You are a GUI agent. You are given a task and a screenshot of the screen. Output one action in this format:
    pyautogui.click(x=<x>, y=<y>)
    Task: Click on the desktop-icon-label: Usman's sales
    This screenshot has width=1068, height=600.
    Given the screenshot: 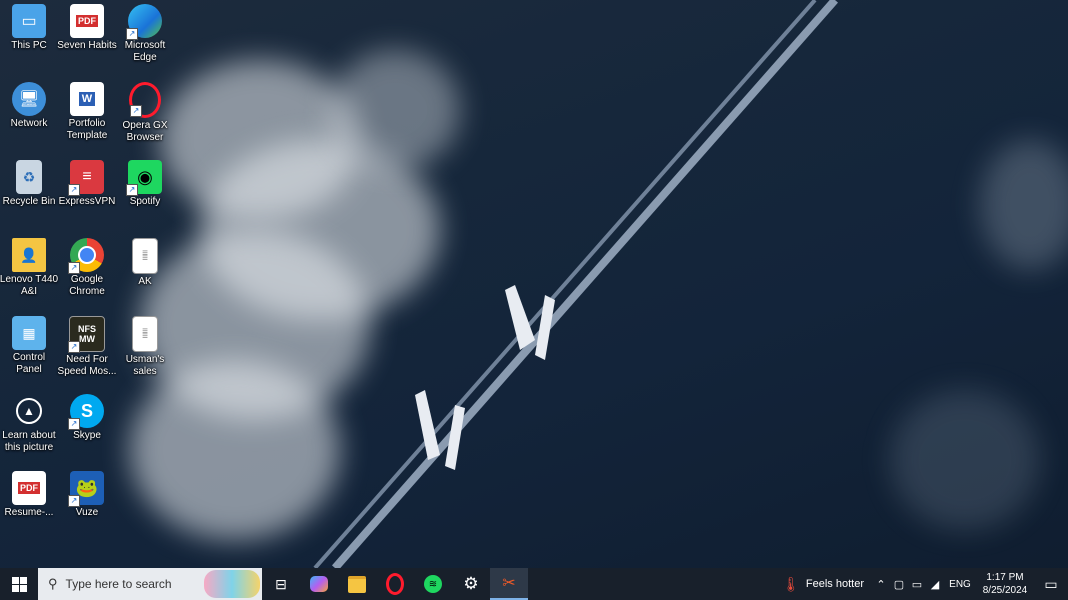 What is the action you would take?
    pyautogui.click(x=145, y=365)
    